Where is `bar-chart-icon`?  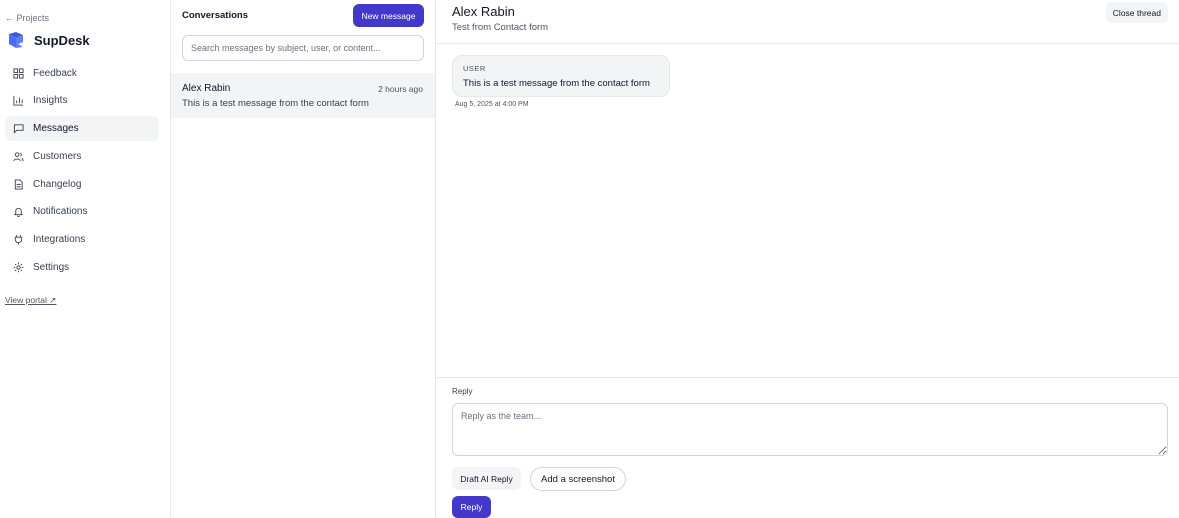 bar-chart-icon is located at coordinates (18, 100).